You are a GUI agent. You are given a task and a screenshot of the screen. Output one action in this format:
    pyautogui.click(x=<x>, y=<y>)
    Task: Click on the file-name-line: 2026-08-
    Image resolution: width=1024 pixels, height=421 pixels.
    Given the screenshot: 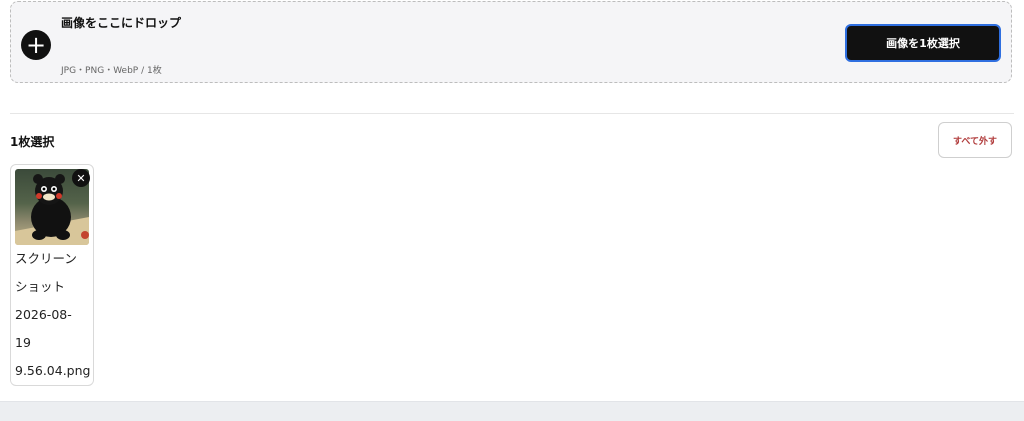 What is the action you would take?
    pyautogui.click(x=43, y=314)
    